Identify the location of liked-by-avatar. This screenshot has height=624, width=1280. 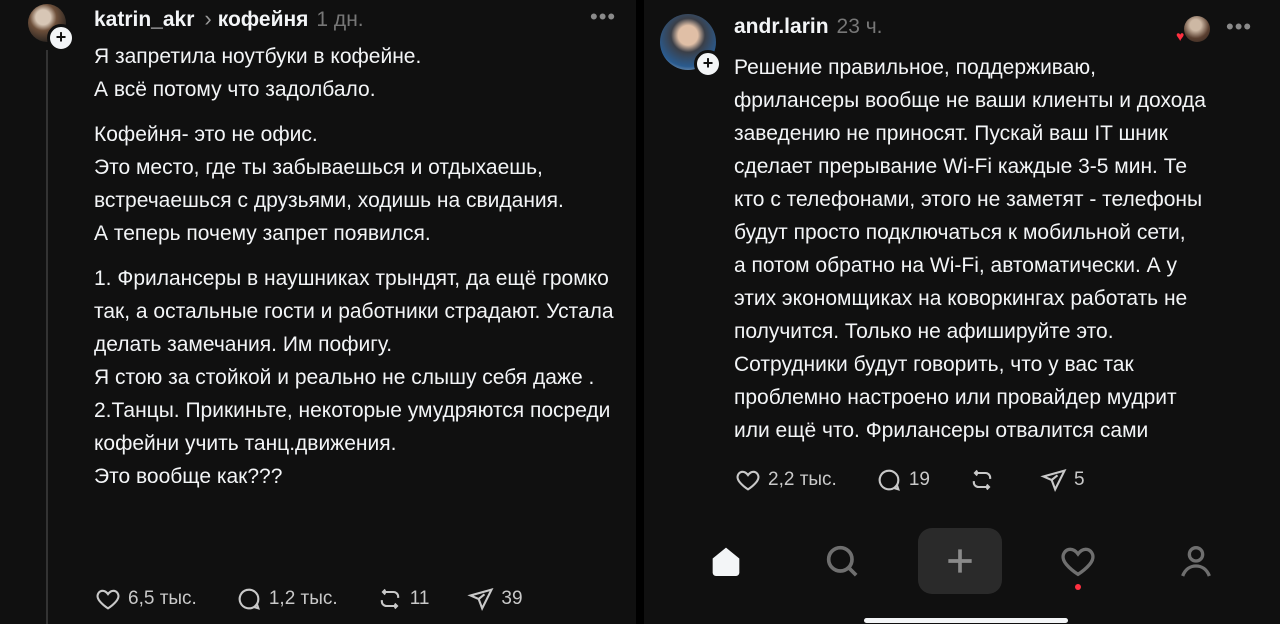
(1197, 29).